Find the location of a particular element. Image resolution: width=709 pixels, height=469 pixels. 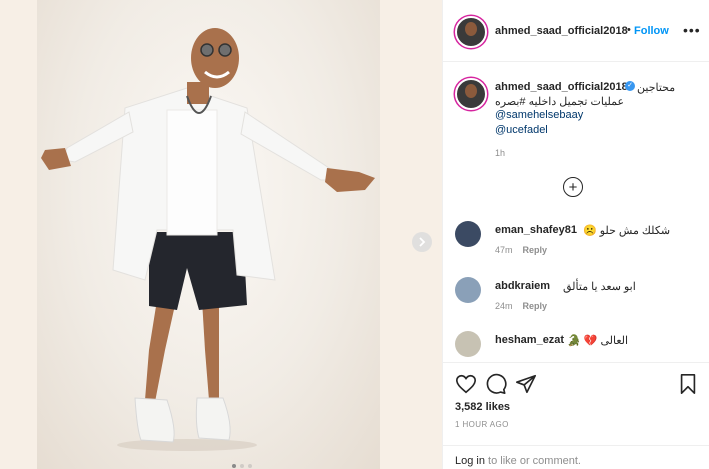

carousel-next-button is located at coordinates (422, 242).